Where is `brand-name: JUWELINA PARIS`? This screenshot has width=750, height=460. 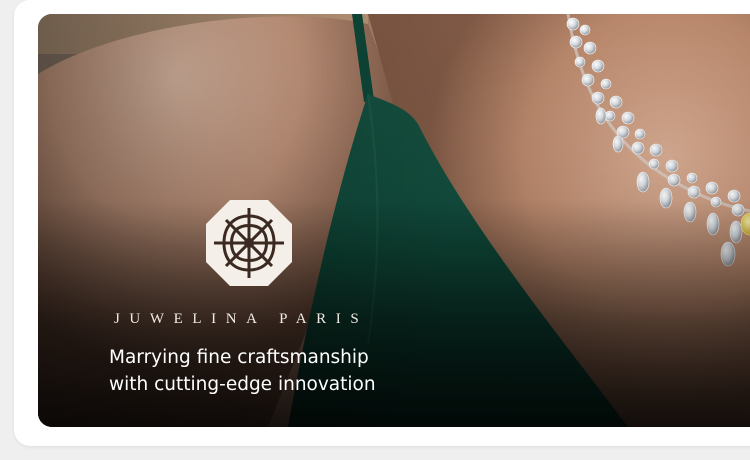
brand-name: JUWELINA PARIS is located at coordinates (241, 319).